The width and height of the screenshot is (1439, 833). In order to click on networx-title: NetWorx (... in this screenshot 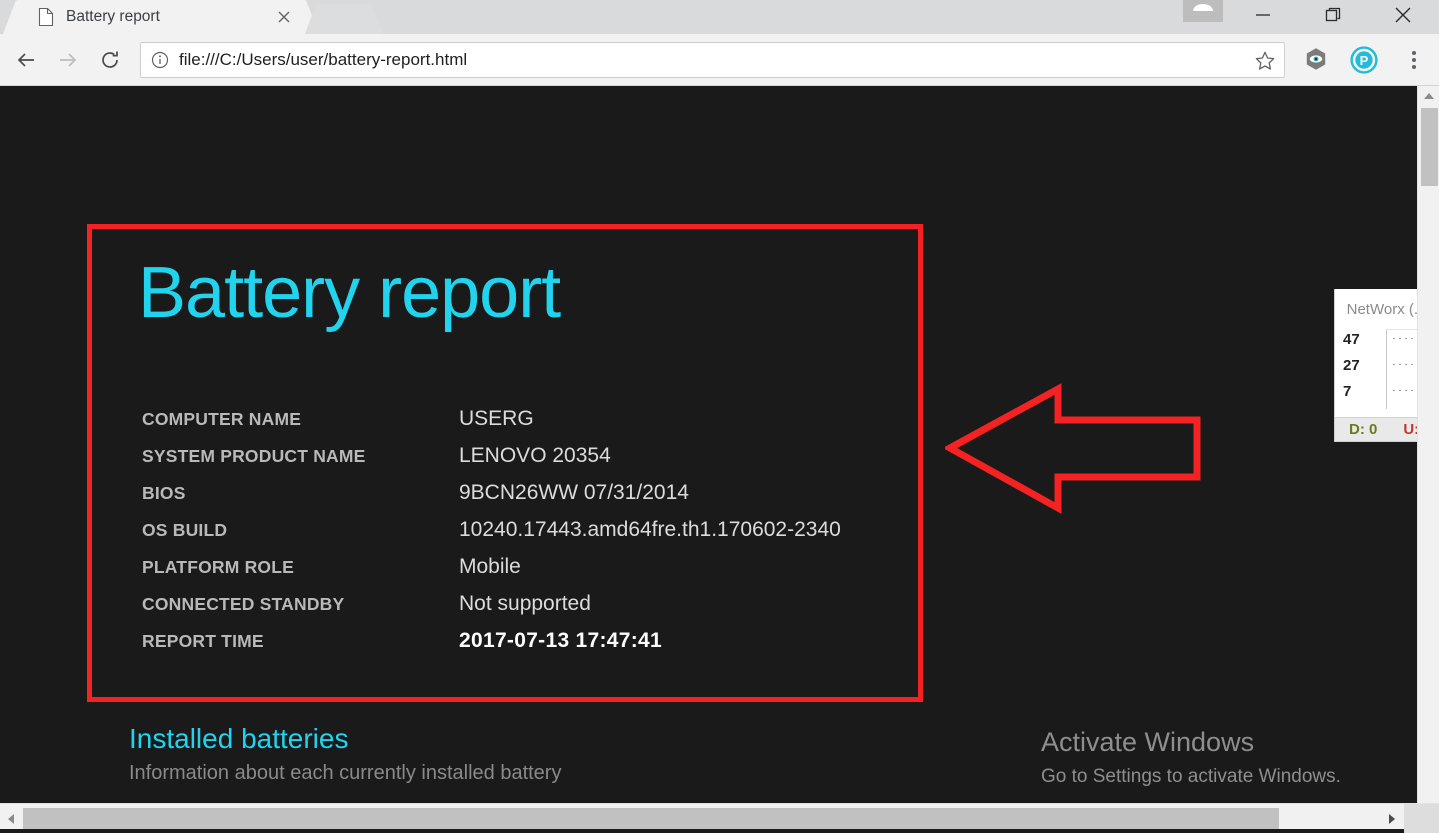, I will do `click(1381, 309)`.